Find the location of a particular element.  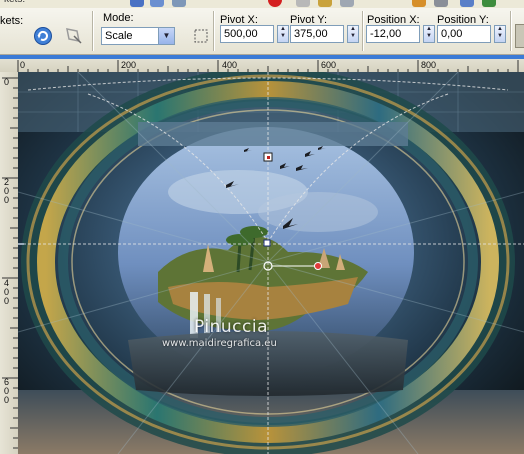

ruler-label-600: 6 0 0 is located at coordinates (7, 391).